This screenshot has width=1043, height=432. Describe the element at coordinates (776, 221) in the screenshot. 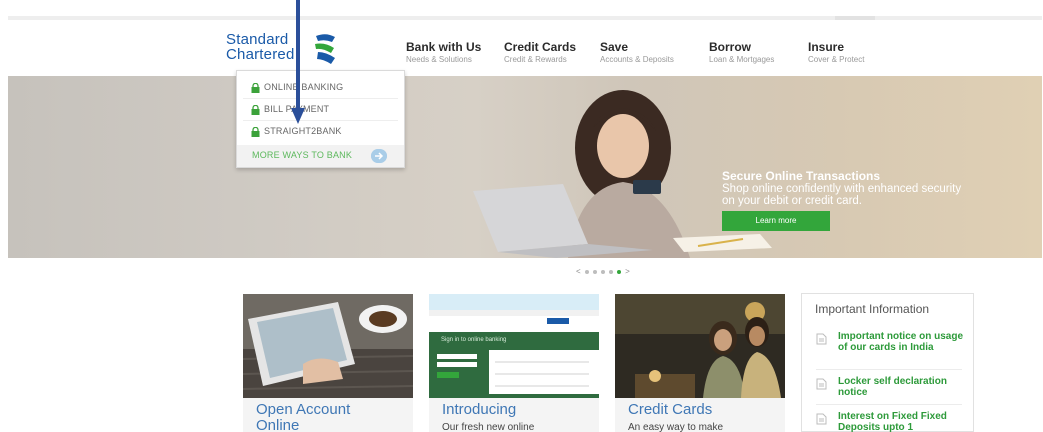

I see `learn-more-button: Learn more` at that location.